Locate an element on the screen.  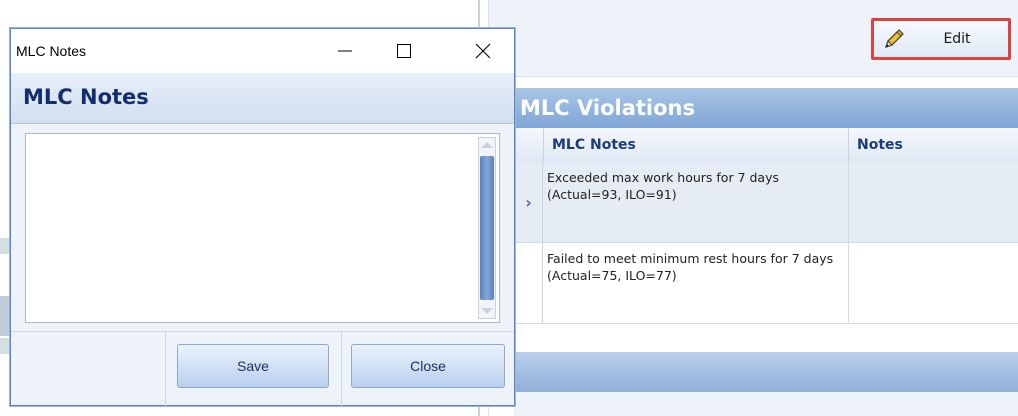
grid-header: MLC Notes Notes is located at coordinates (766, 145).